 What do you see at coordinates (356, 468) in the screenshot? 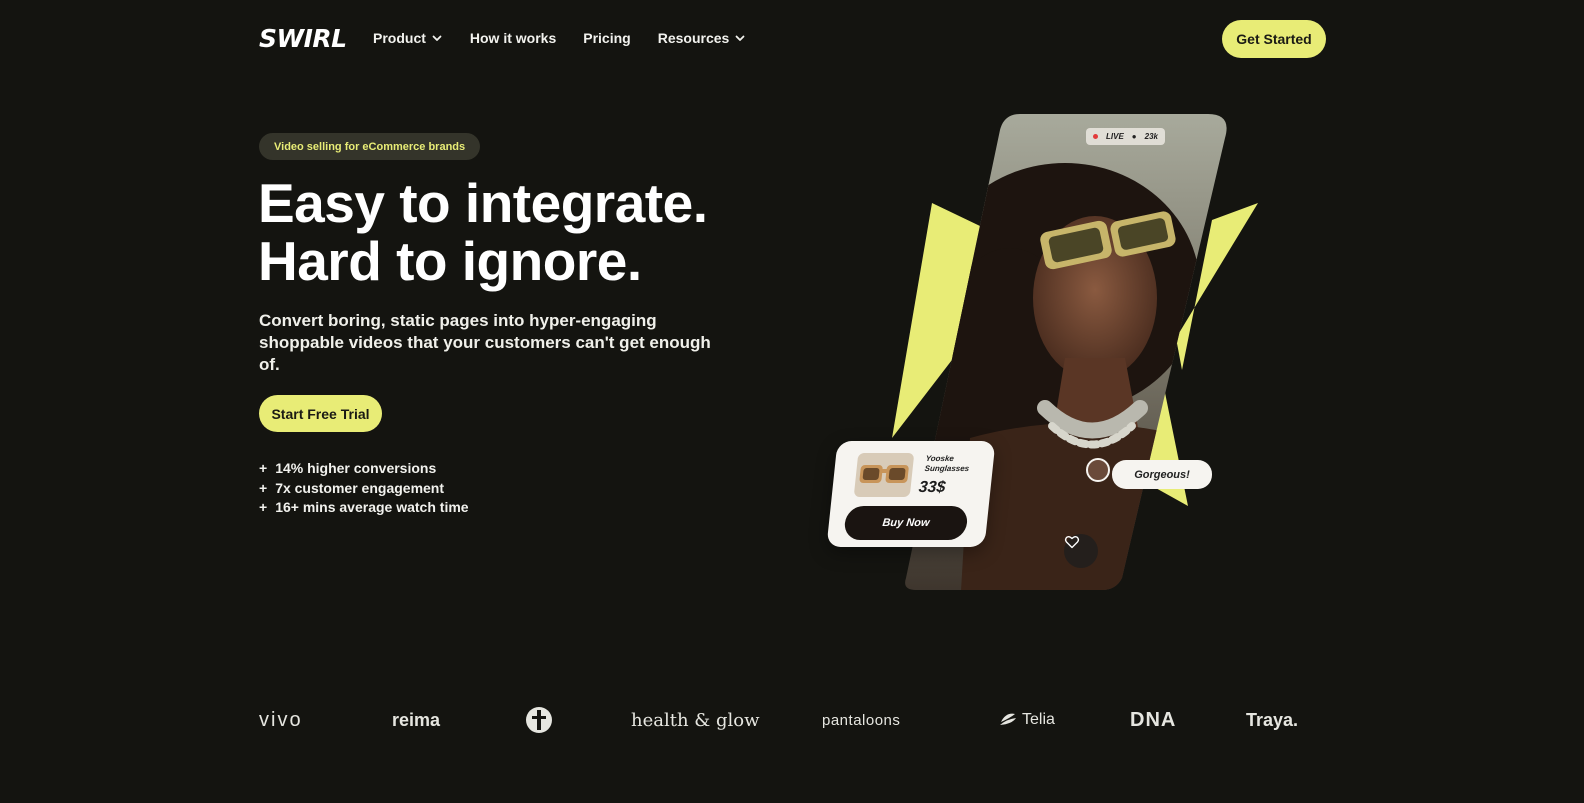
I see `stat-text: 14% higher conversions` at bounding box center [356, 468].